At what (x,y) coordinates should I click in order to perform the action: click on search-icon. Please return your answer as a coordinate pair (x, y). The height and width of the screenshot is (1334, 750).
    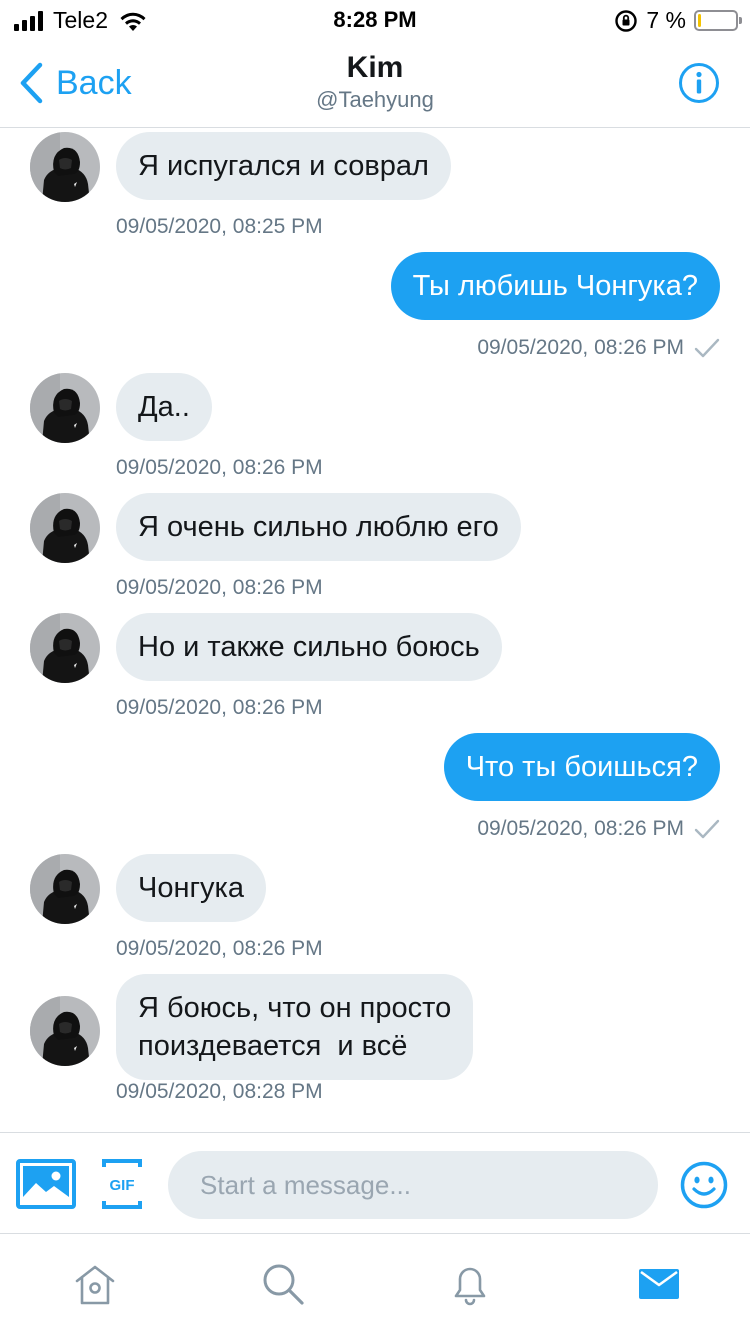
    Looking at the image, I should click on (283, 1284).